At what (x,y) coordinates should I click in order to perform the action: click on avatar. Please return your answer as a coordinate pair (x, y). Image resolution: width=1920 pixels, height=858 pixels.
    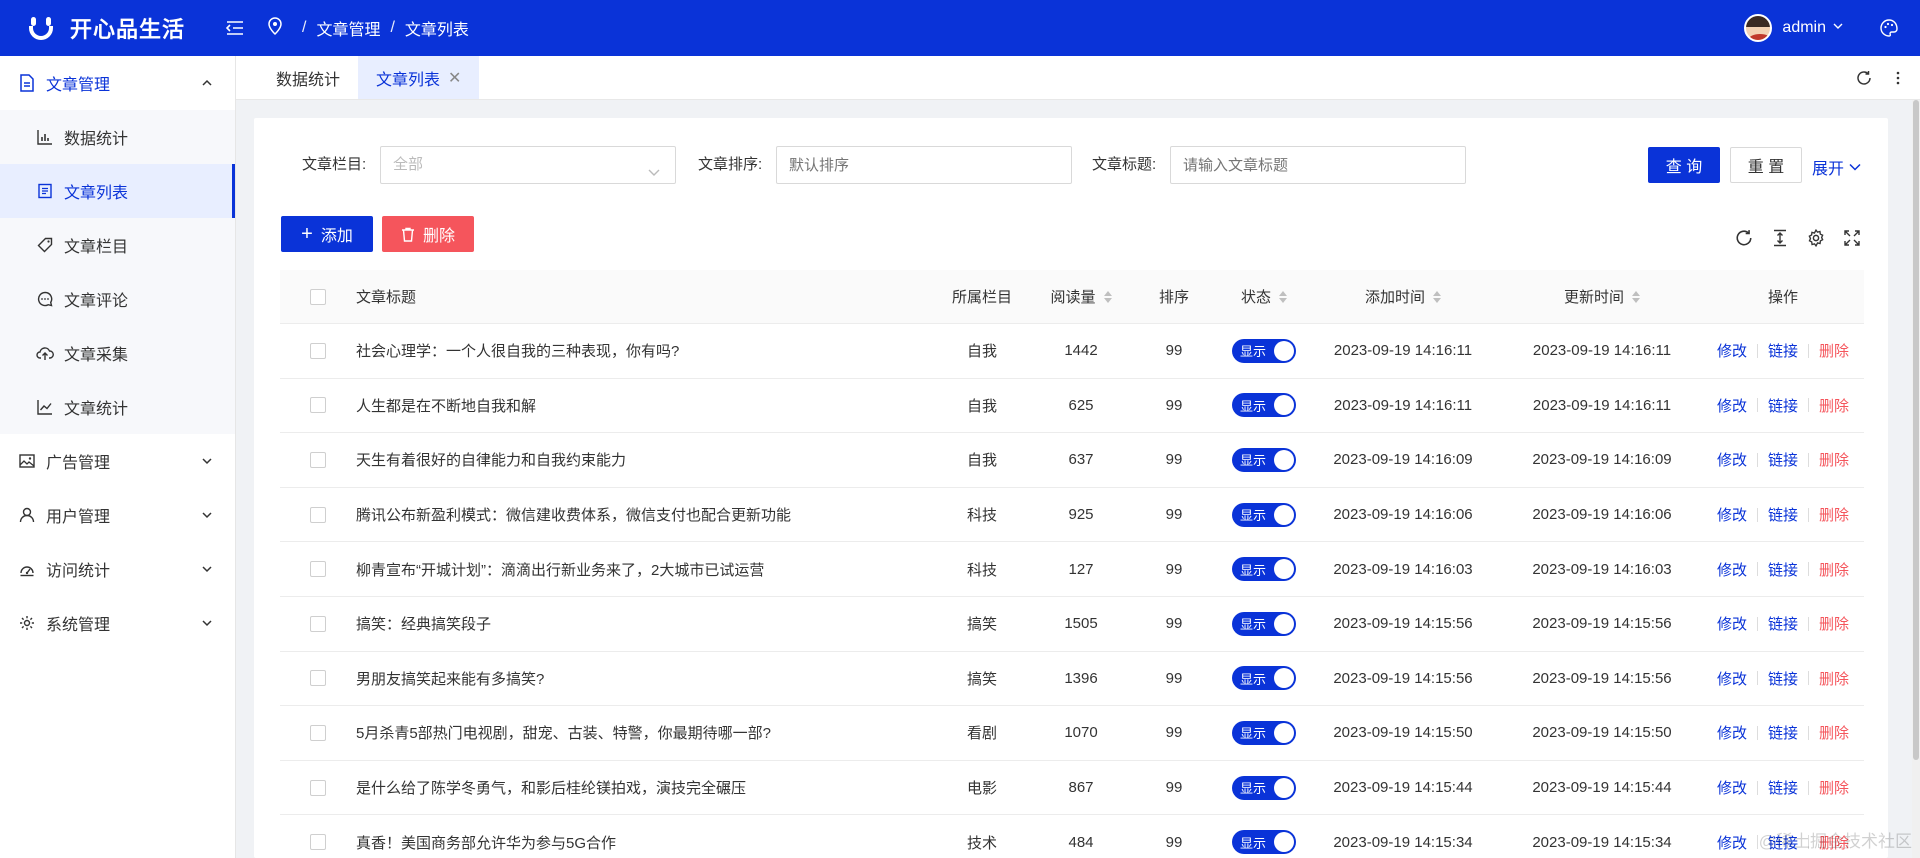
    Looking at the image, I should click on (1758, 28).